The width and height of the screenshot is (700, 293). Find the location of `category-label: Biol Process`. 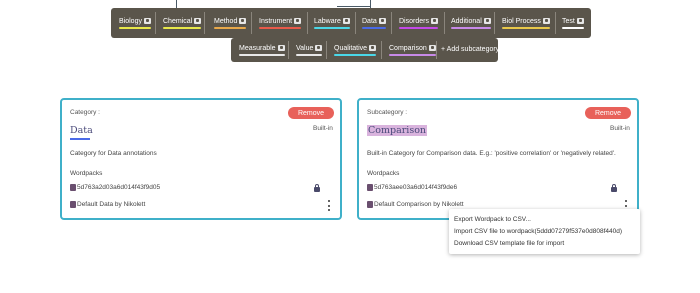

category-label: Biol Process is located at coordinates (521, 21).